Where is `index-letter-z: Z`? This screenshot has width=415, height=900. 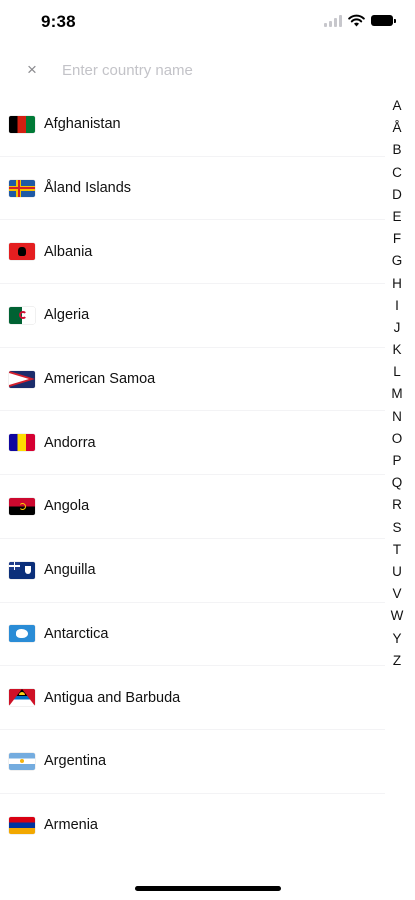 index-letter-z: Z is located at coordinates (397, 661).